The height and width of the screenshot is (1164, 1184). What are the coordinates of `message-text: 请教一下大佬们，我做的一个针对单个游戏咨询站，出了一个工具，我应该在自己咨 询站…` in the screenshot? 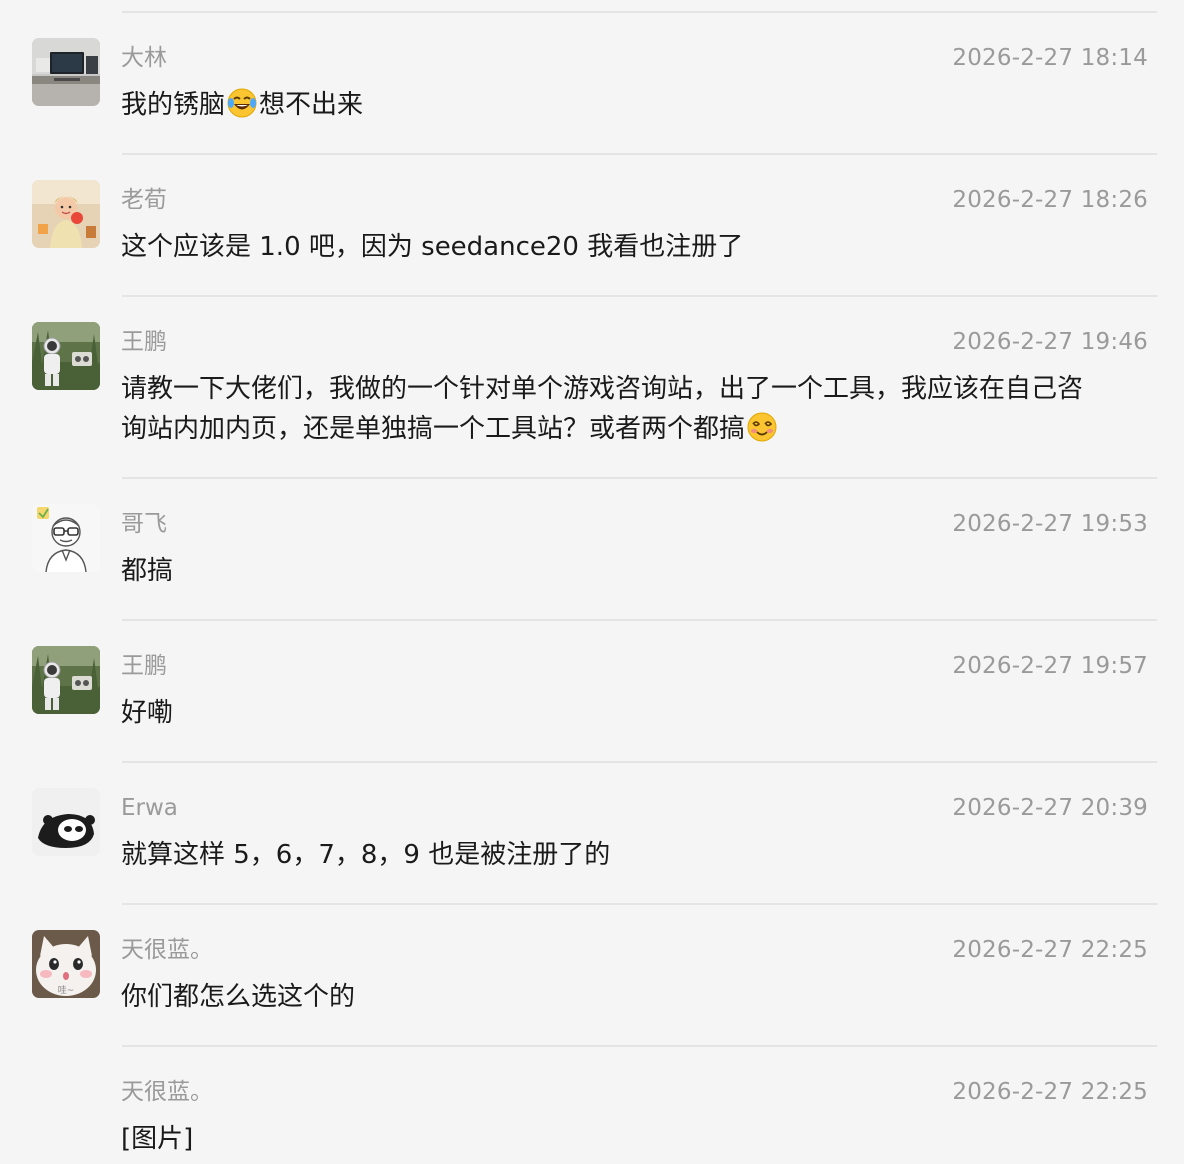 It's located at (641, 409).